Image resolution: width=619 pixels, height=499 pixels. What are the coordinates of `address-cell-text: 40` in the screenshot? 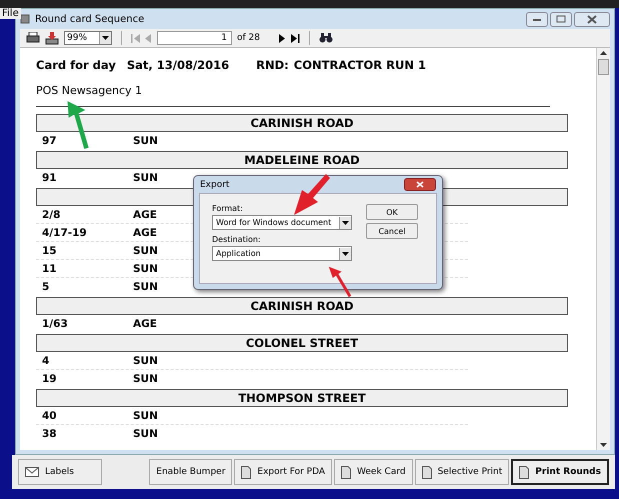 It's located at (50, 416).